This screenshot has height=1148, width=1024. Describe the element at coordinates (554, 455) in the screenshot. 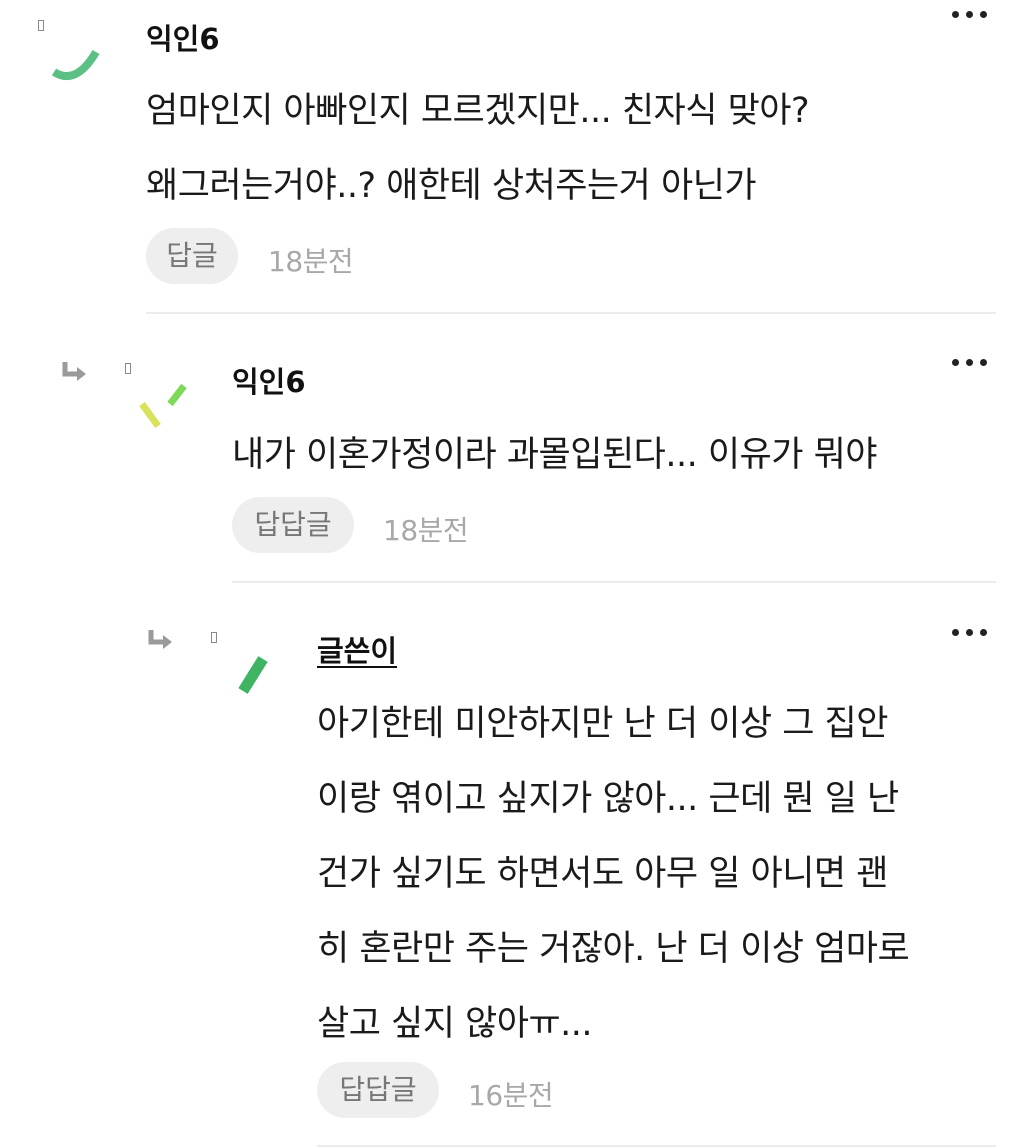

I see `comment-text-line: 내가 이혼가정이라 과몰입된다... 이유가 뭐야` at that location.